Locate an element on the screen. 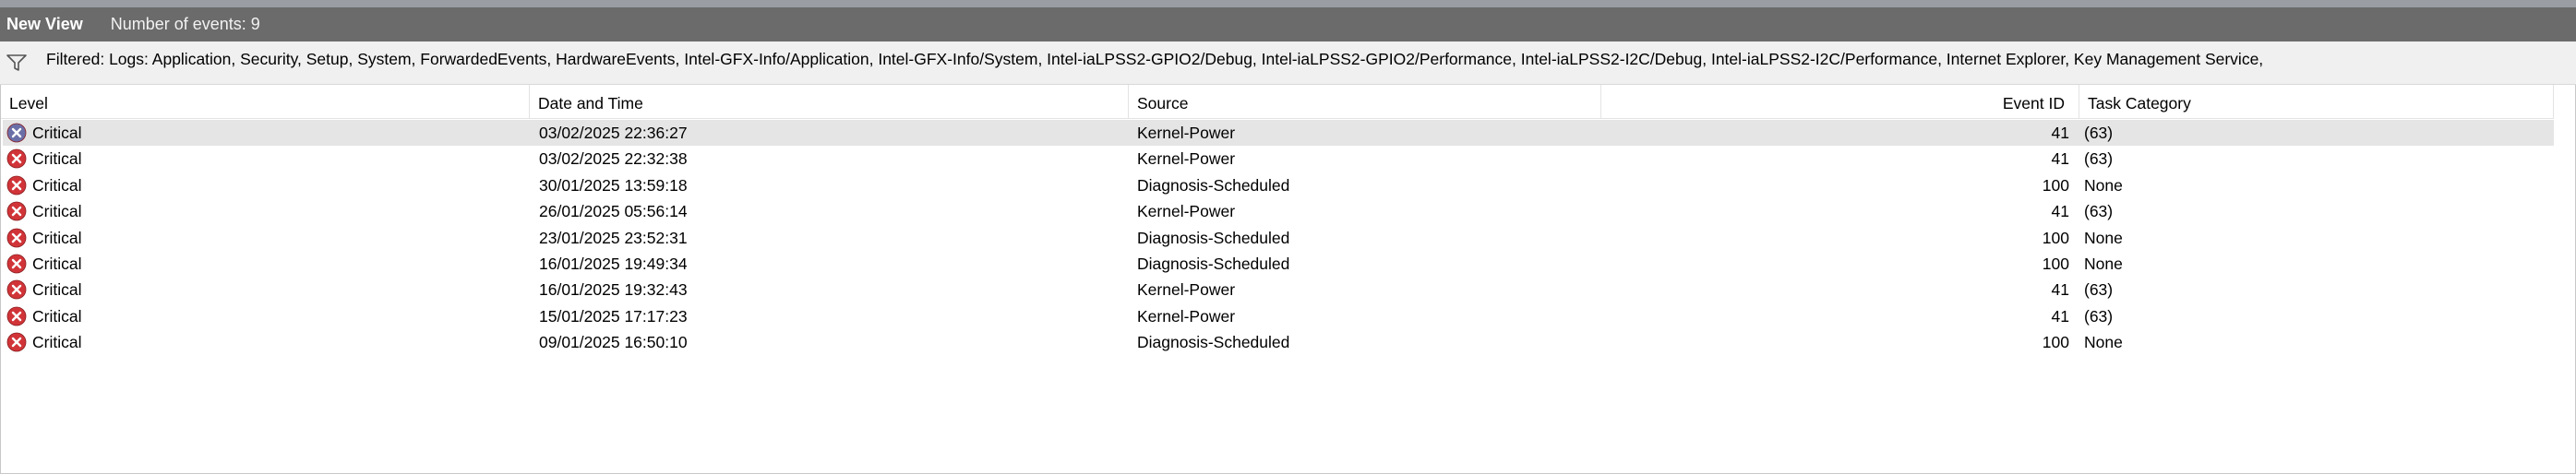  date-cell: 26/01/2025 05:56:14 is located at coordinates (614, 212).